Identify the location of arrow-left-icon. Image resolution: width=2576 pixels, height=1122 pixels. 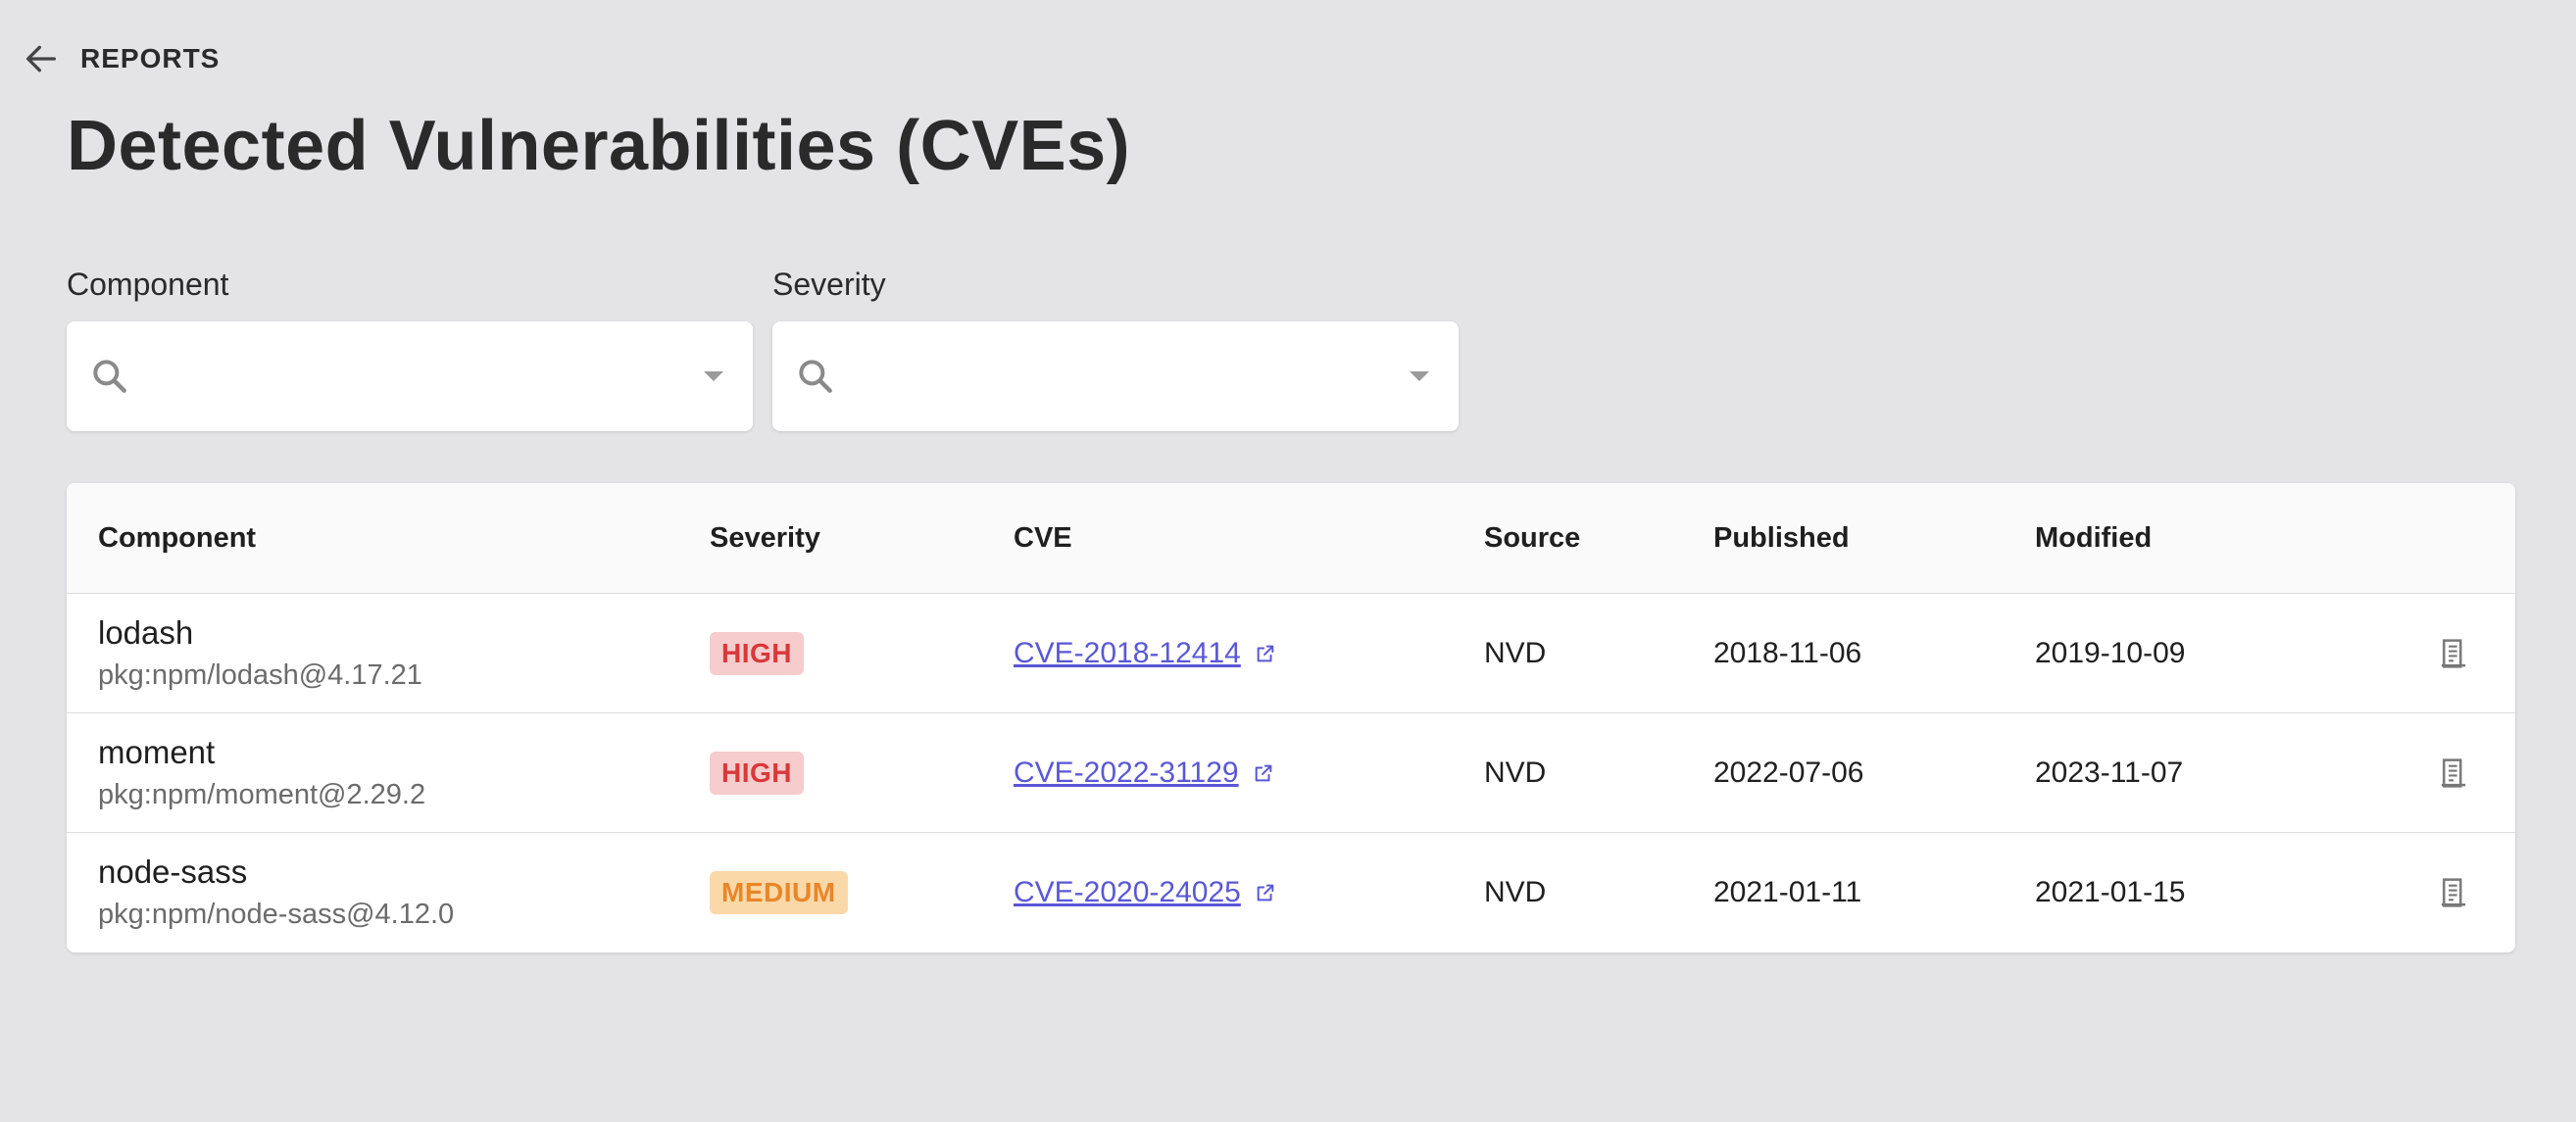
(41, 59).